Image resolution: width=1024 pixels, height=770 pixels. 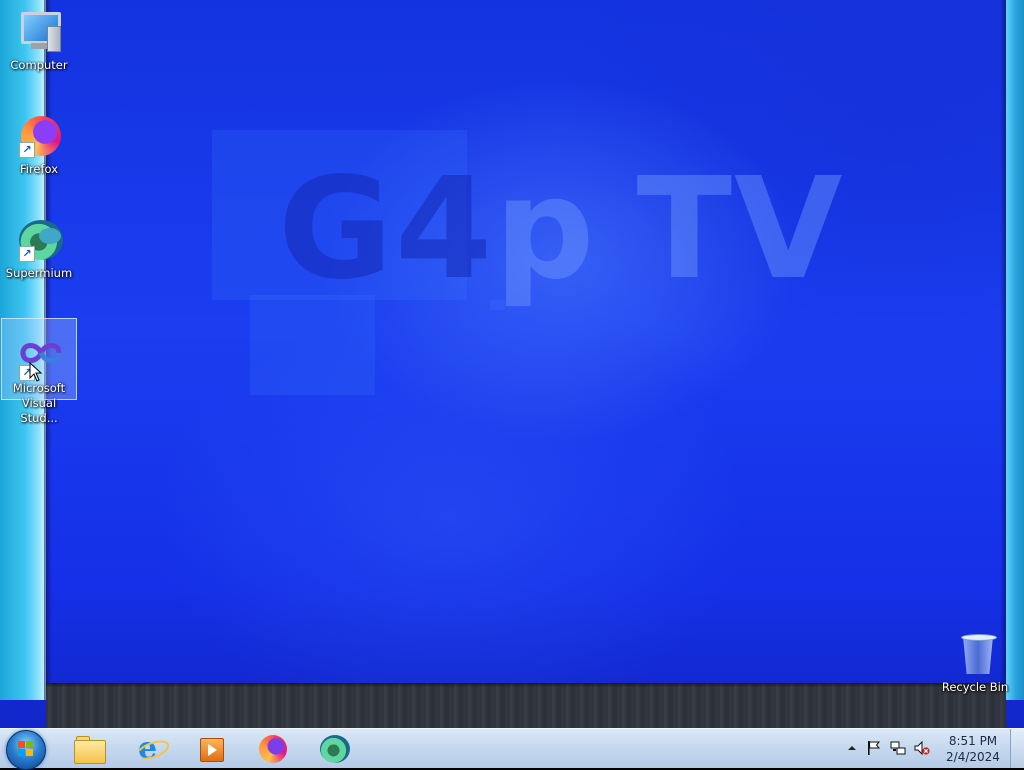 I want to click on file-explorer-icon, so click(x=90, y=749).